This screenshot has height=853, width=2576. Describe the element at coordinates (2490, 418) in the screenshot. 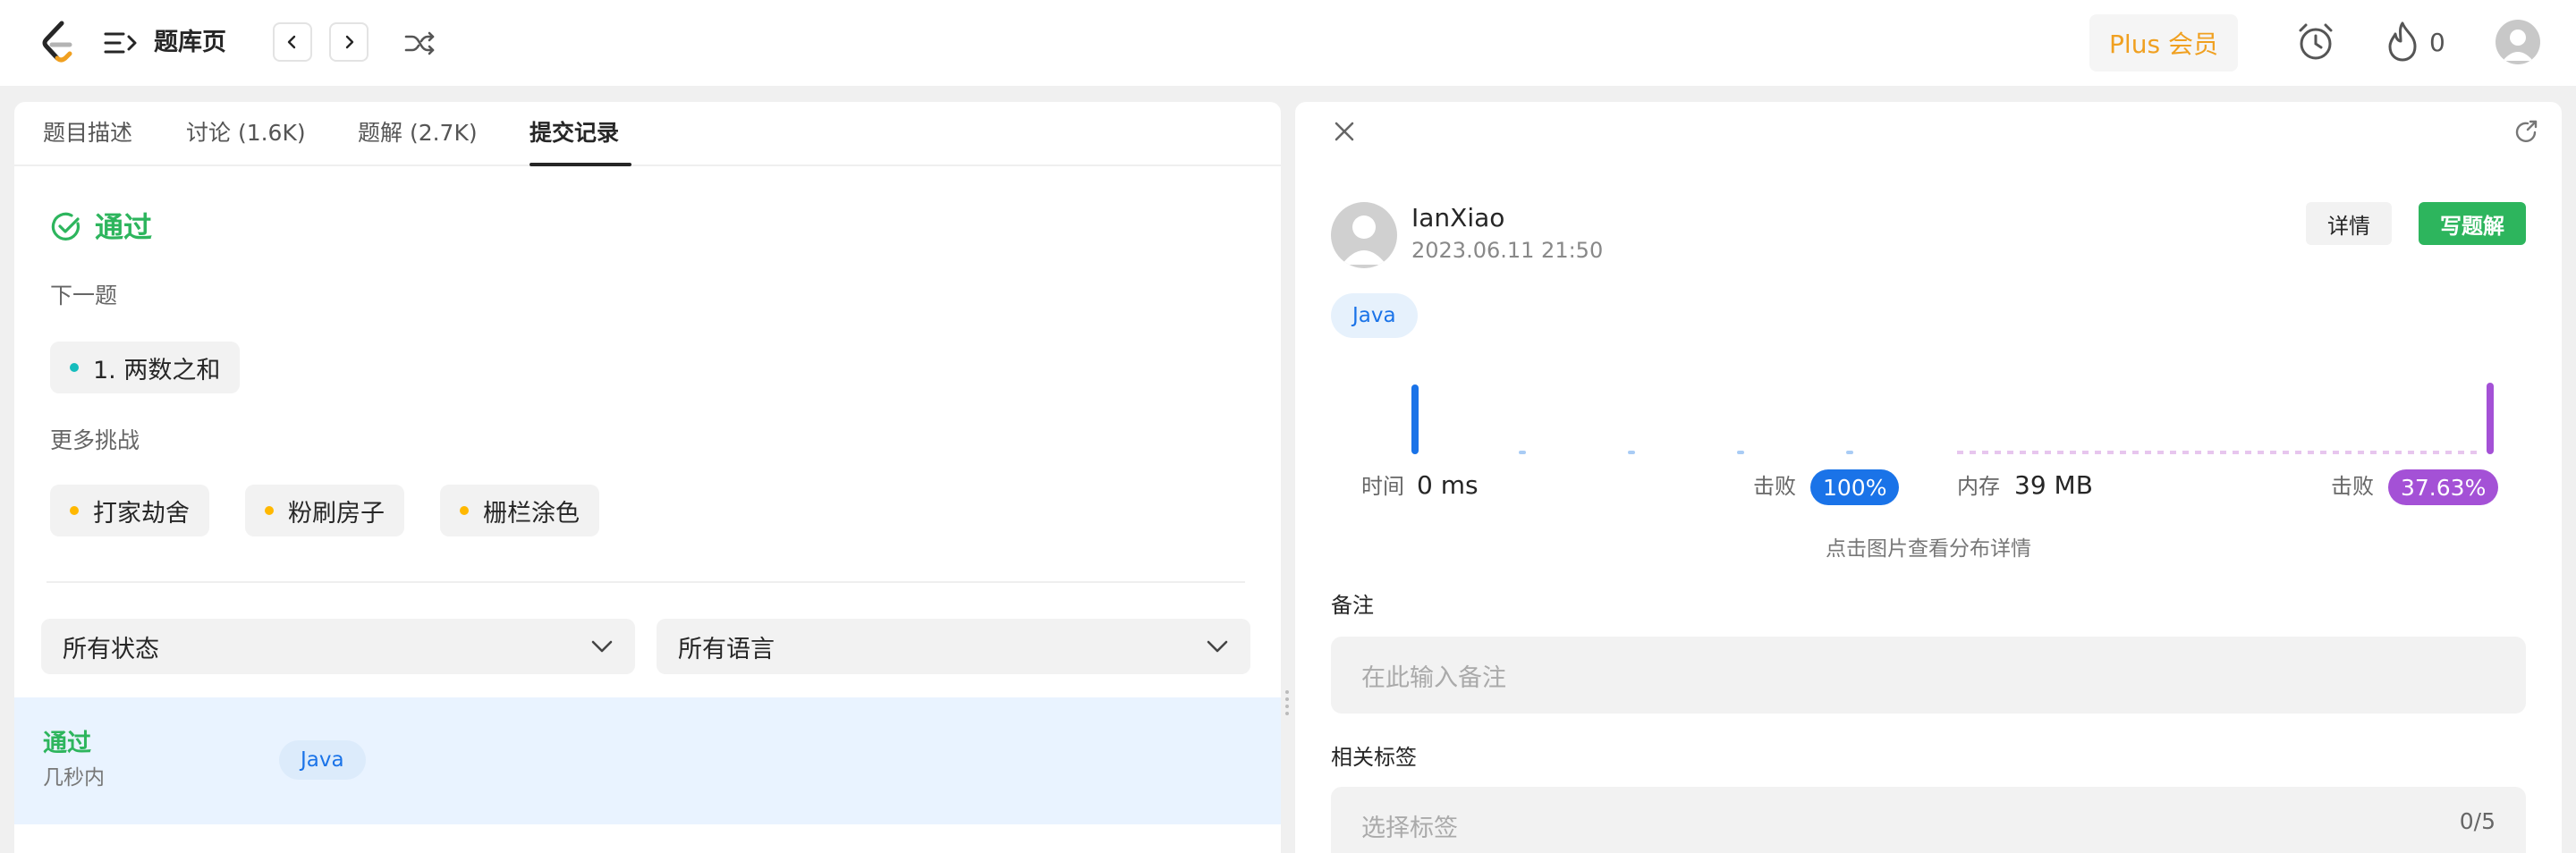

I see `memory-current-bar` at that location.